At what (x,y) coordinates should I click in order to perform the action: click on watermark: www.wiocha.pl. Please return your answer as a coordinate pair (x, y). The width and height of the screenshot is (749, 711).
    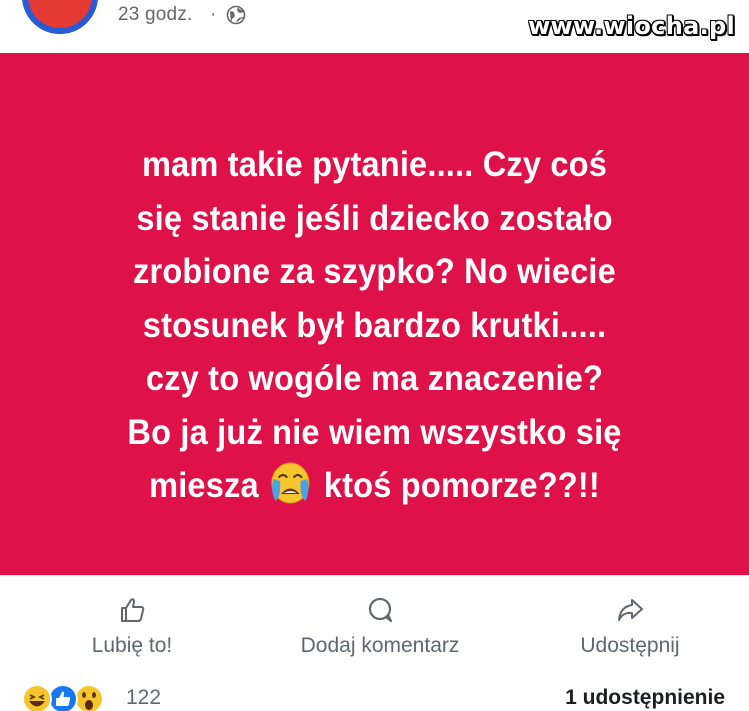
    Looking at the image, I should click on (631, 26).